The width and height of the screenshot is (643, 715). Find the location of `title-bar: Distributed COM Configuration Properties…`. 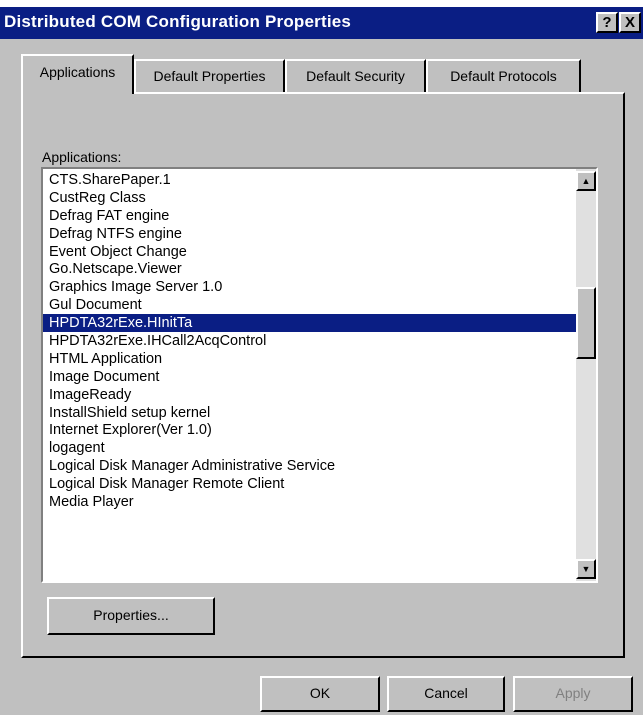

title-bar: Distributed COM Configuration Properties… is located at coordinates (321, 23).